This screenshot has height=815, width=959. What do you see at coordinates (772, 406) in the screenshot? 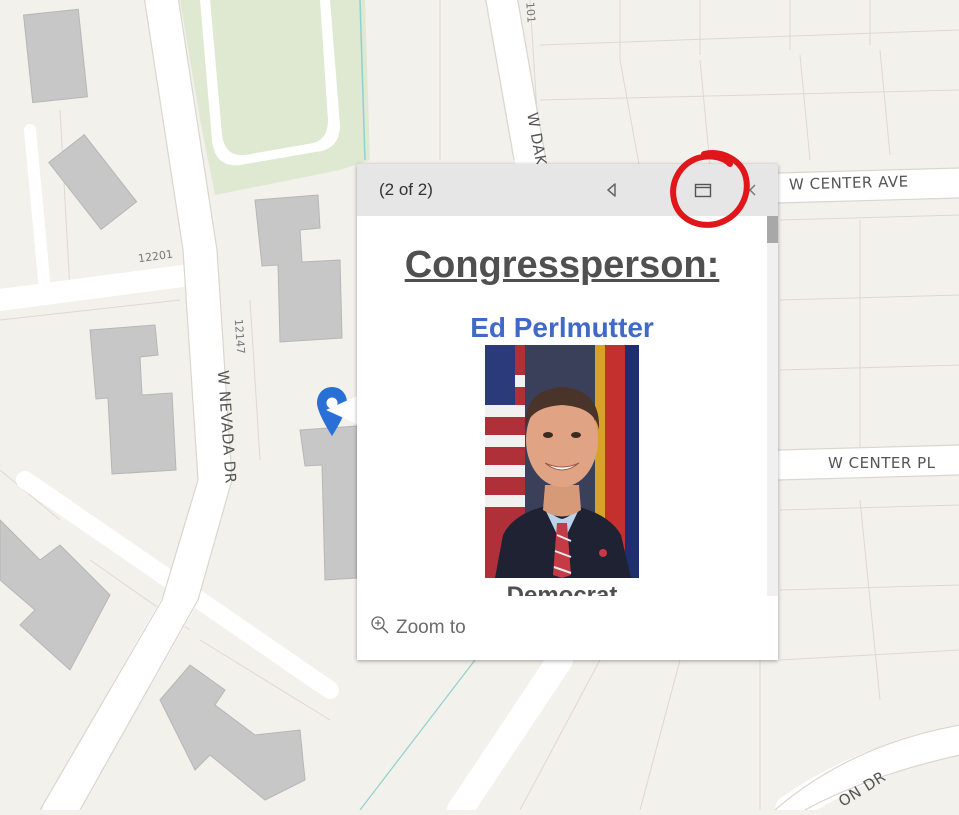
I see `popup-scrollbar` at bounding box center [772, 406].